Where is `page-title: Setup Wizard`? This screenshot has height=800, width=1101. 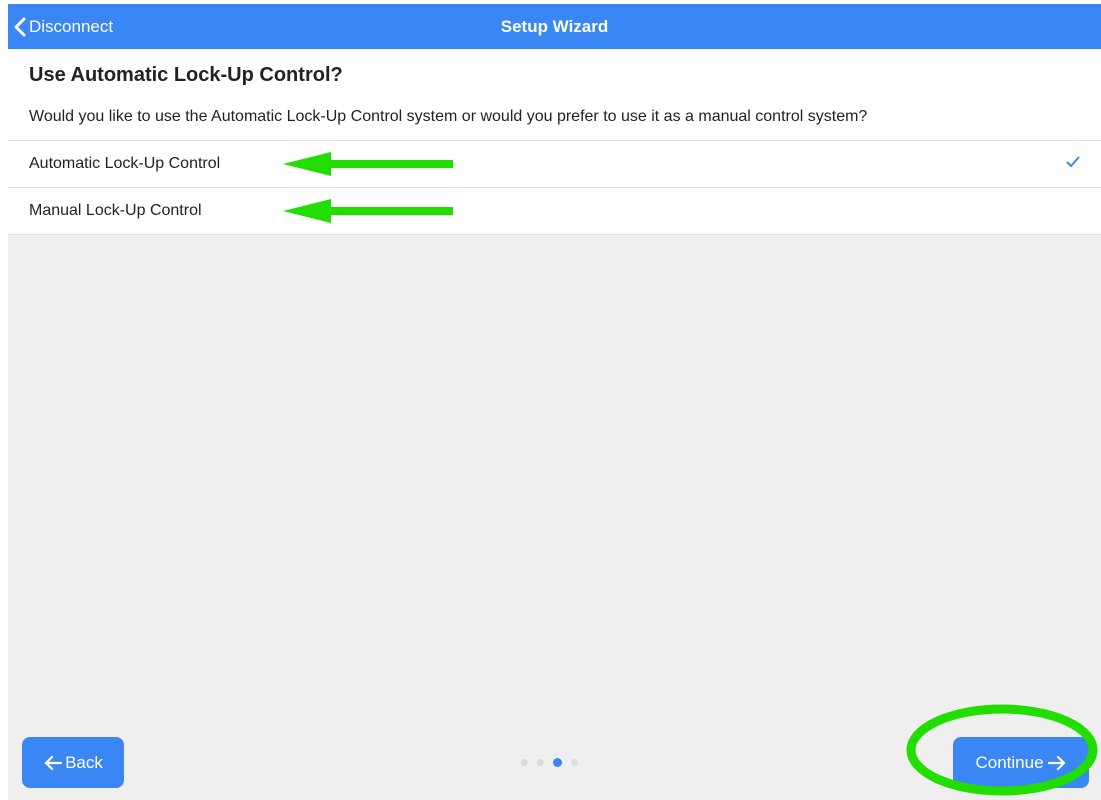 page-title: Setup Wizard is located at coordinates (554, 26).